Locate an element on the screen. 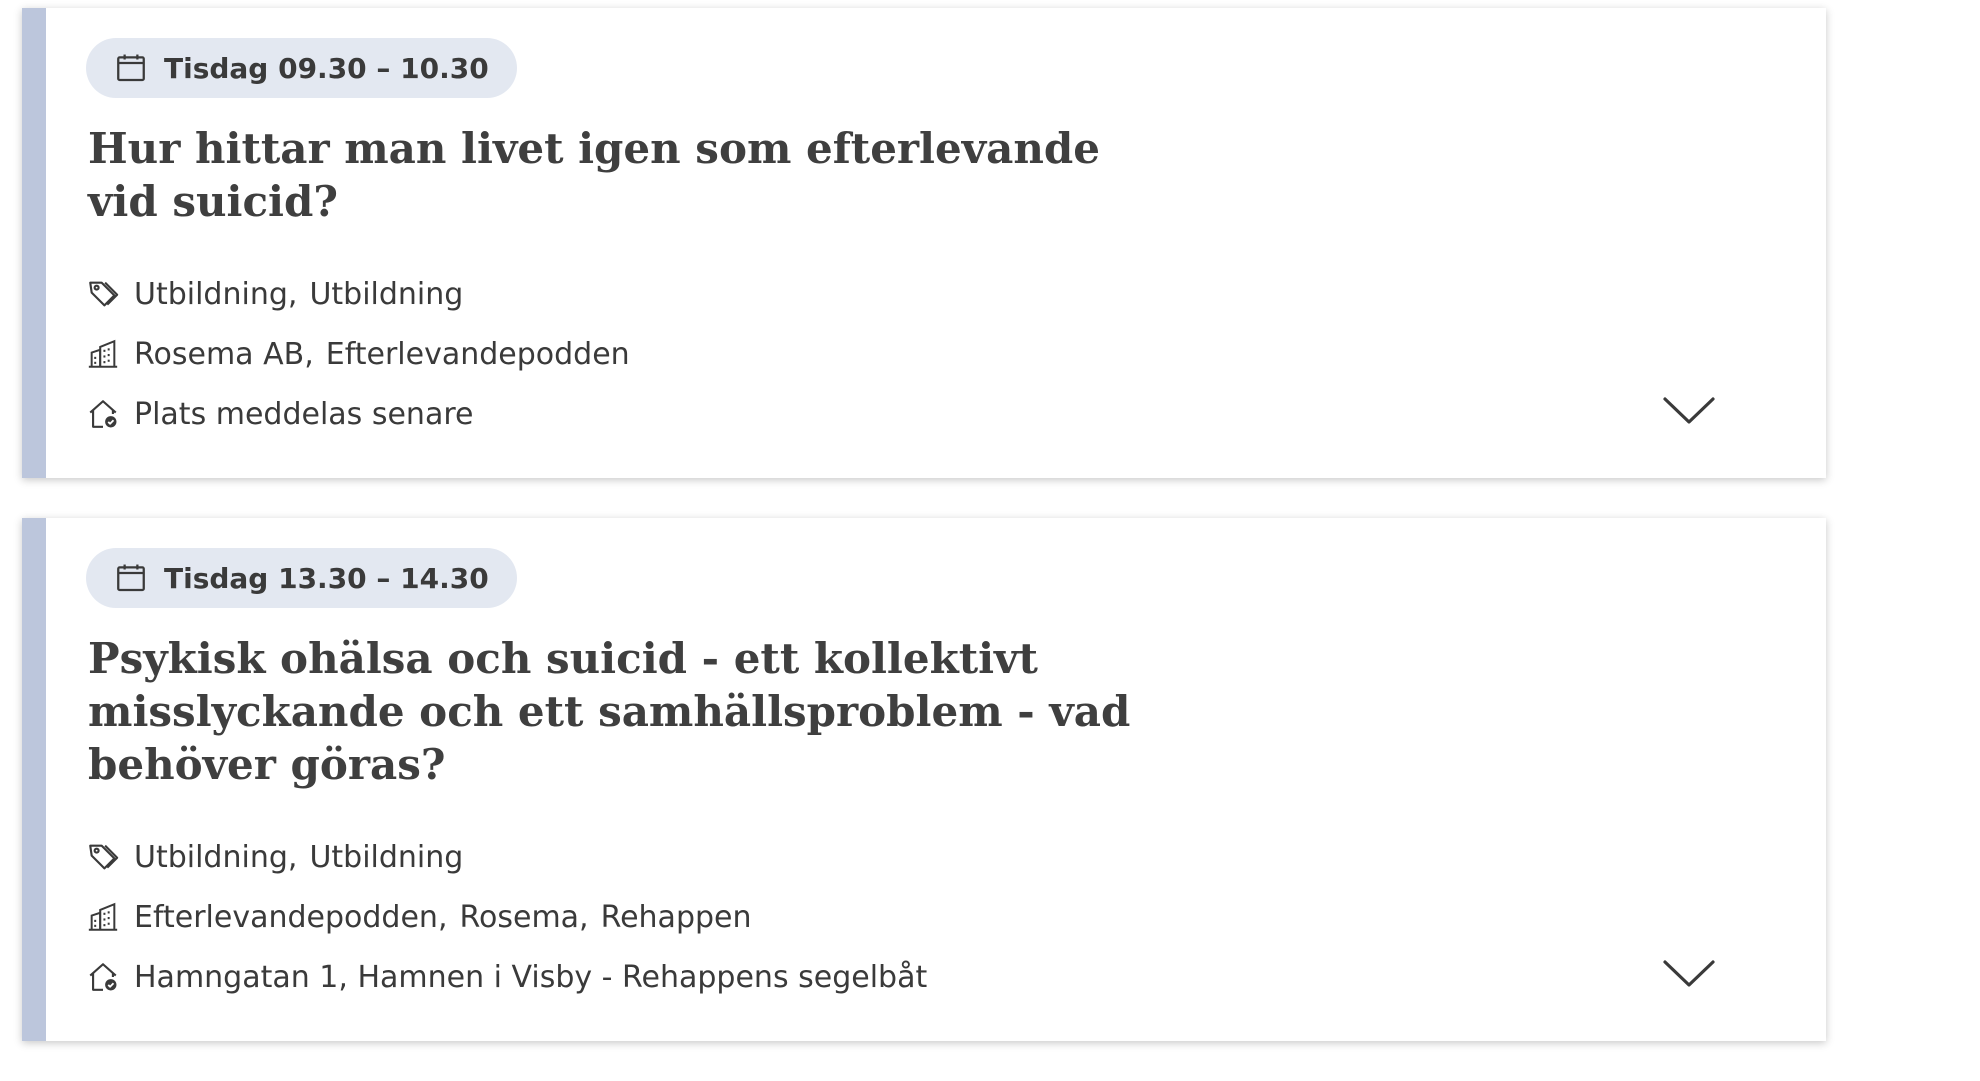  organizer-name: Efterlevandepodden is located at coordinates (477, 354).